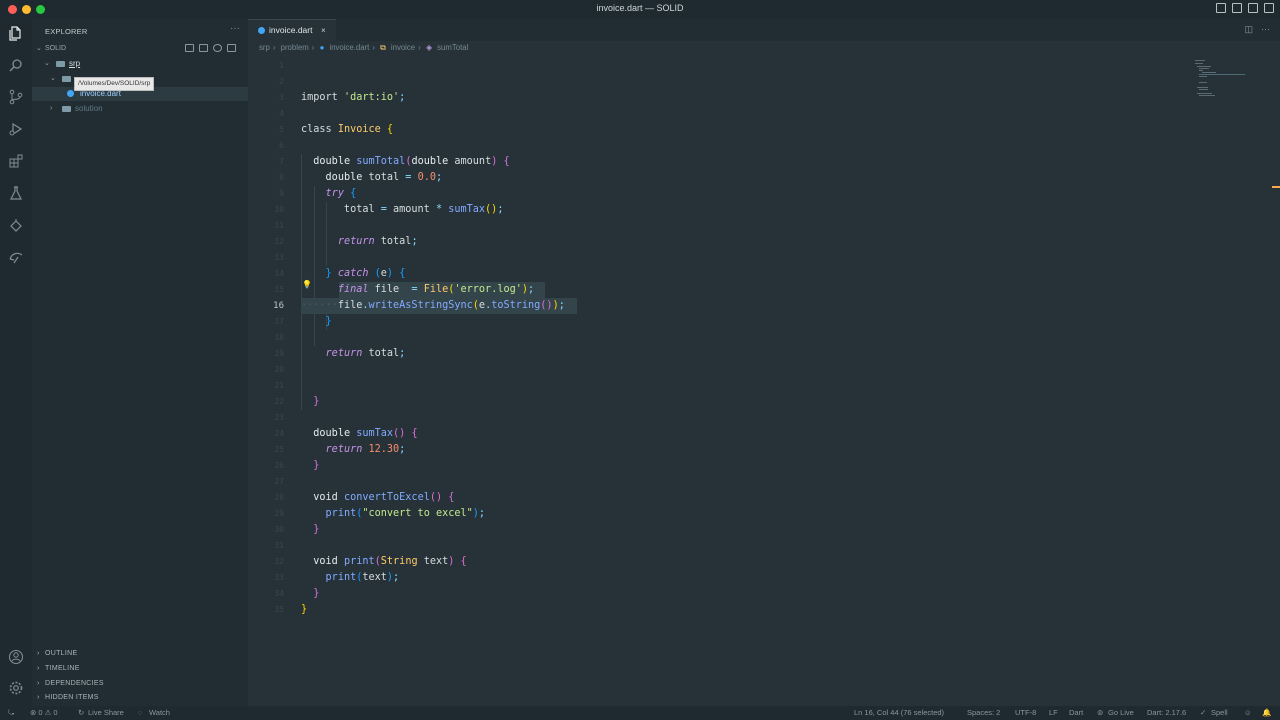 The width and height of the screenshot is (1280, 720). I want to click on customize-layout-icon, so click(1269, 8).